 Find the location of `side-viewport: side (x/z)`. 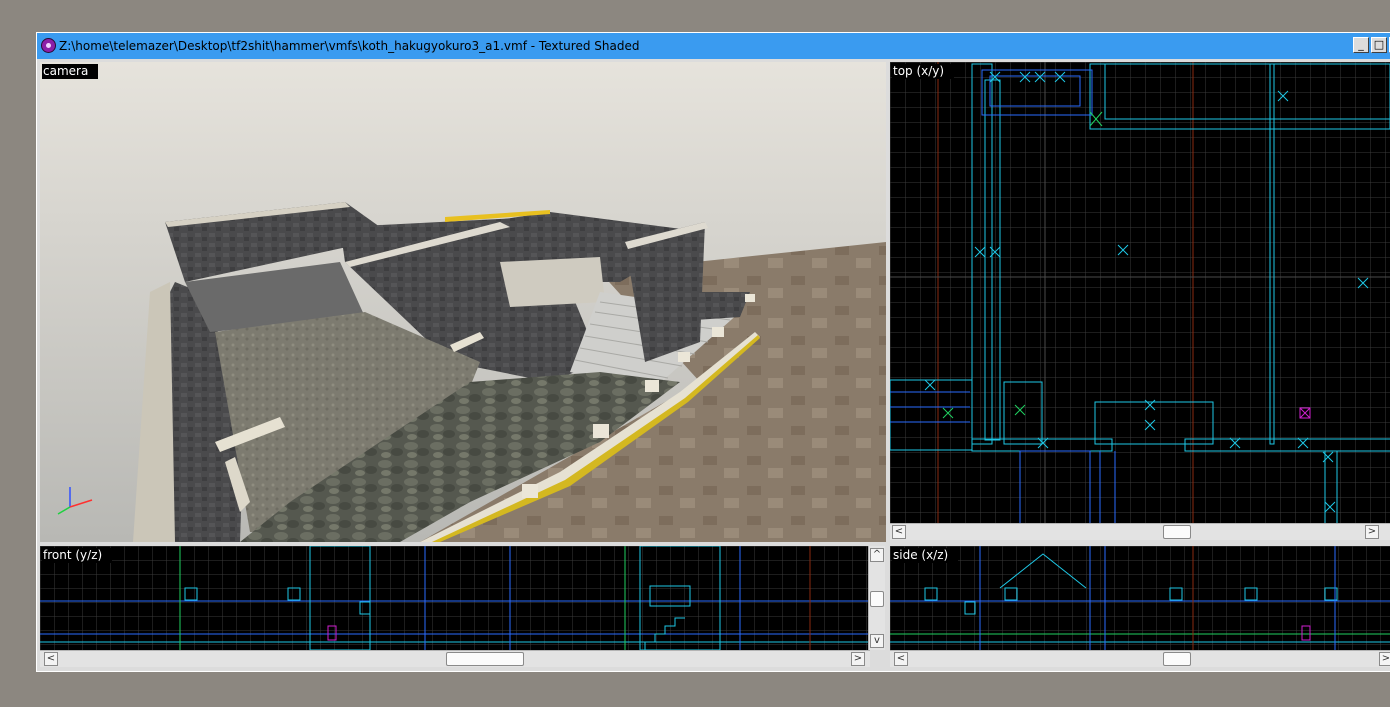

side-viewport: side (x/z) is located at coordinates (1140, 598).